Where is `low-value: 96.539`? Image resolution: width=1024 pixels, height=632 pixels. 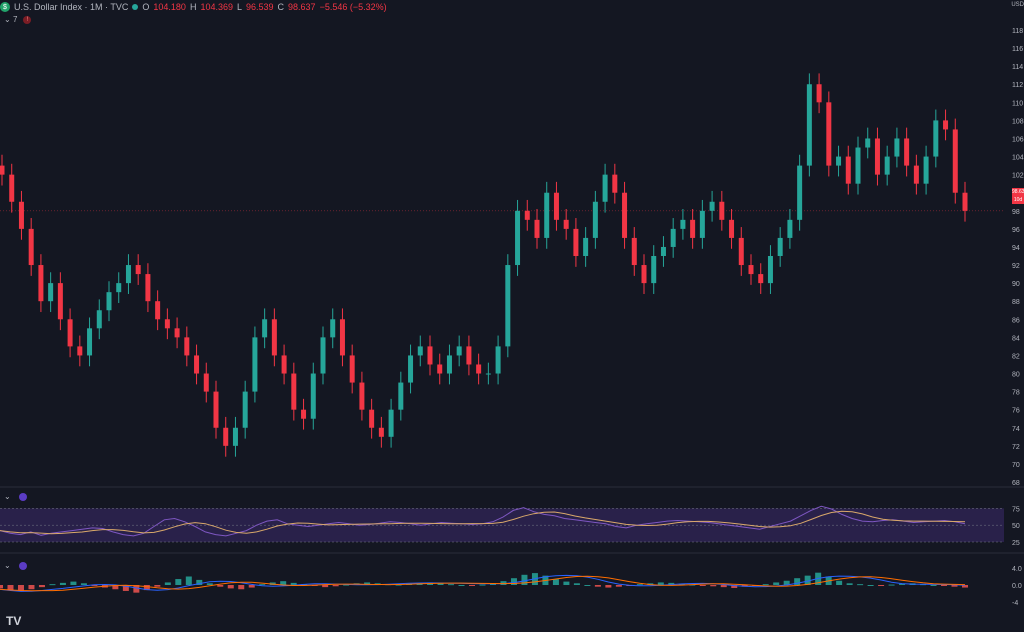 low-value: 96.539 is located at coordinates (260, 7).